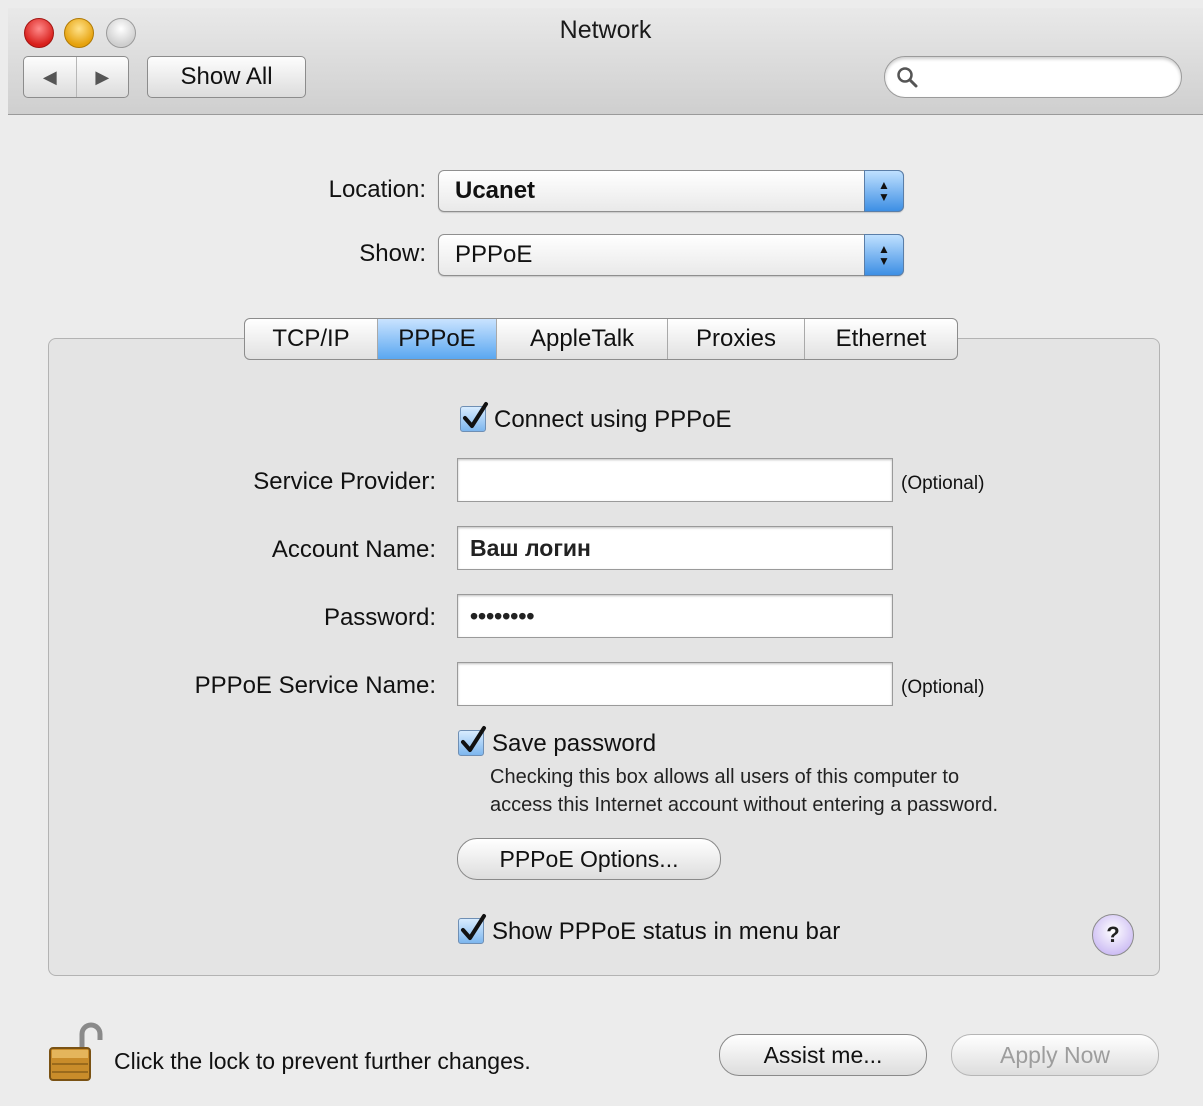 The image size is (1203, 1106). I want to click on unlocked-padlock-icon, so click(76, 1053).